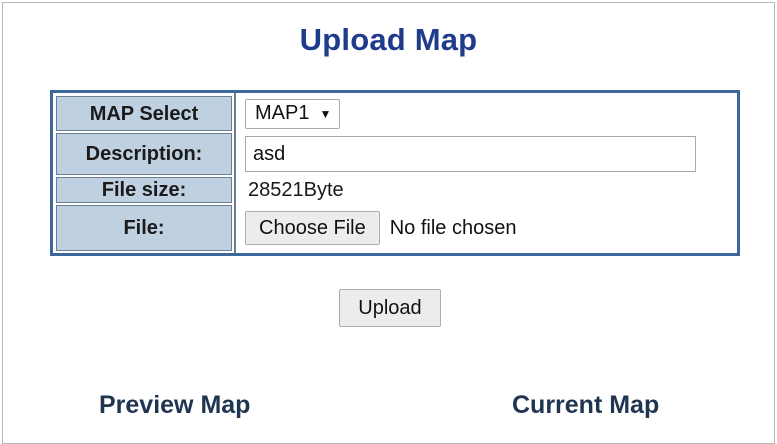 The image size is (777, 444). I want to click on file-label: File:, so click(144, 228).